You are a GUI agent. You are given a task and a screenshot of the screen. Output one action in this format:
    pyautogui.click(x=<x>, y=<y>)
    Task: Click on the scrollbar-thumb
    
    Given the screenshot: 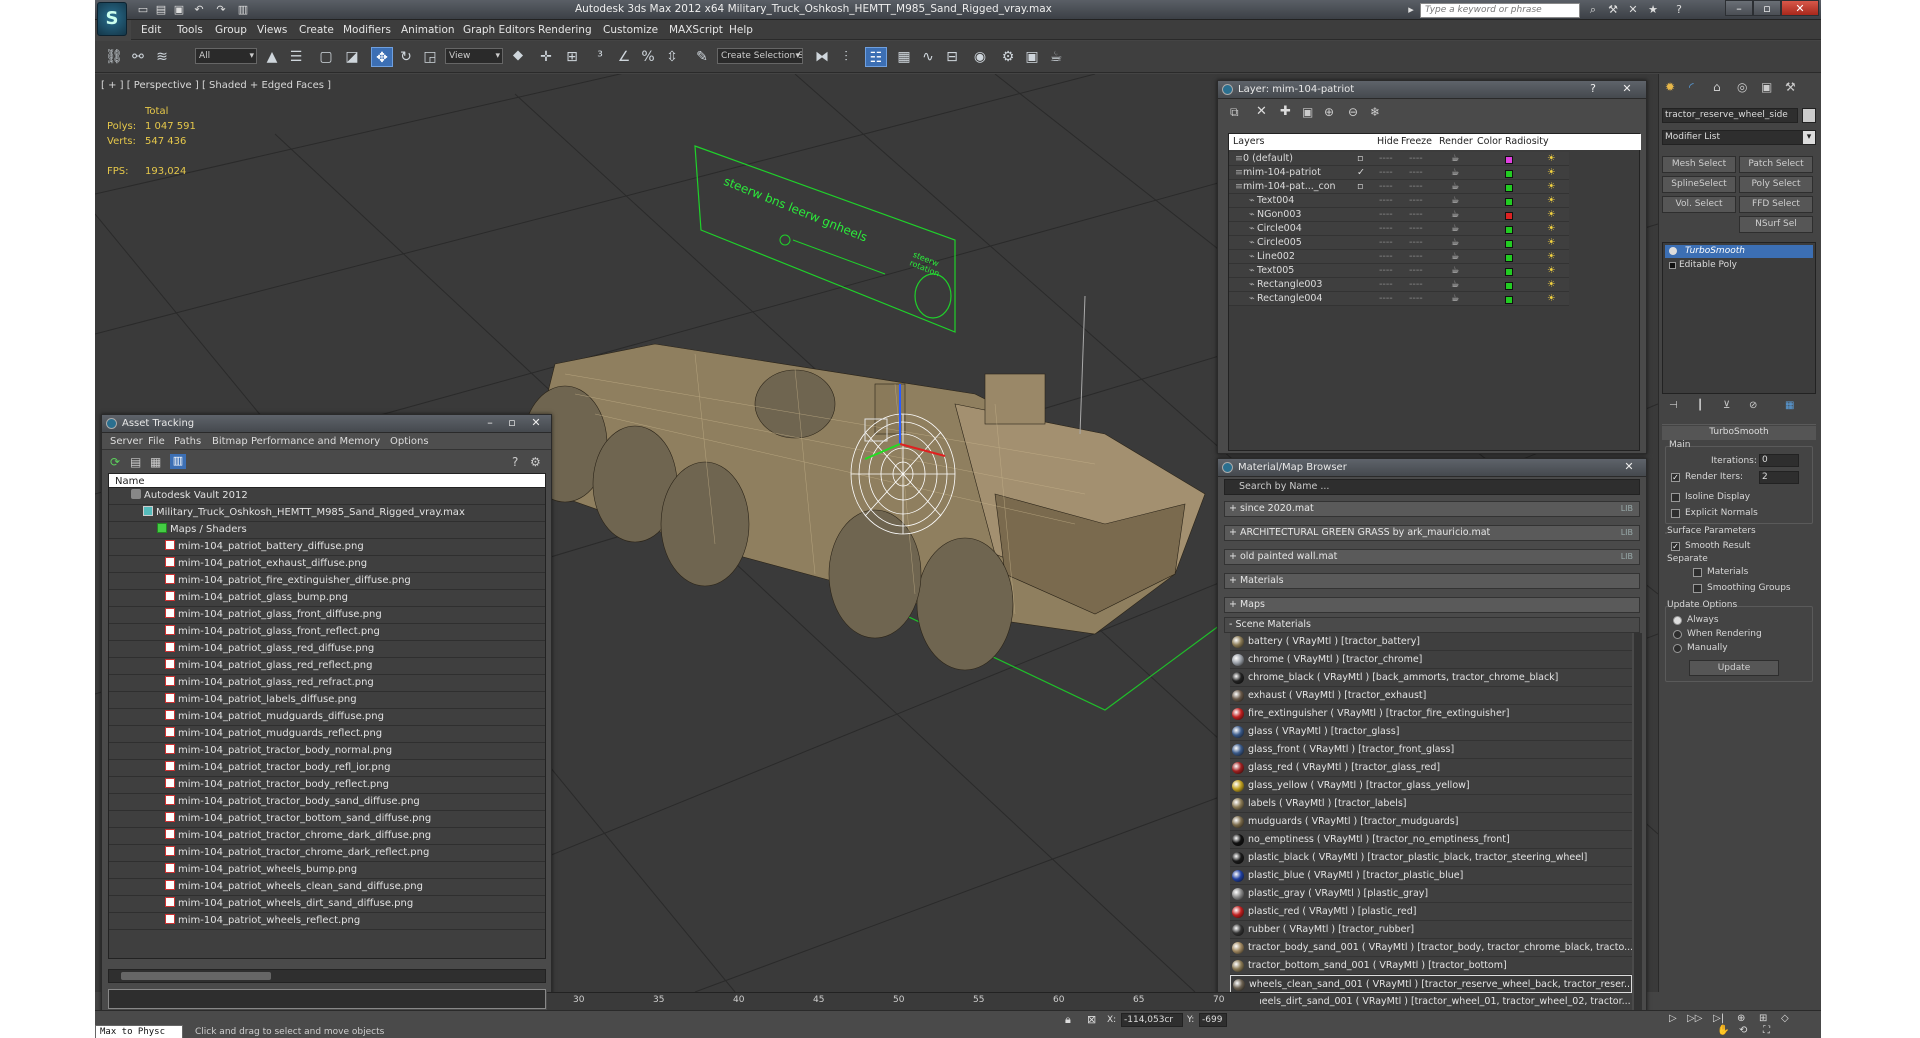 What is the action you would take?
    pyautogui.click(x=196, y=976)
    